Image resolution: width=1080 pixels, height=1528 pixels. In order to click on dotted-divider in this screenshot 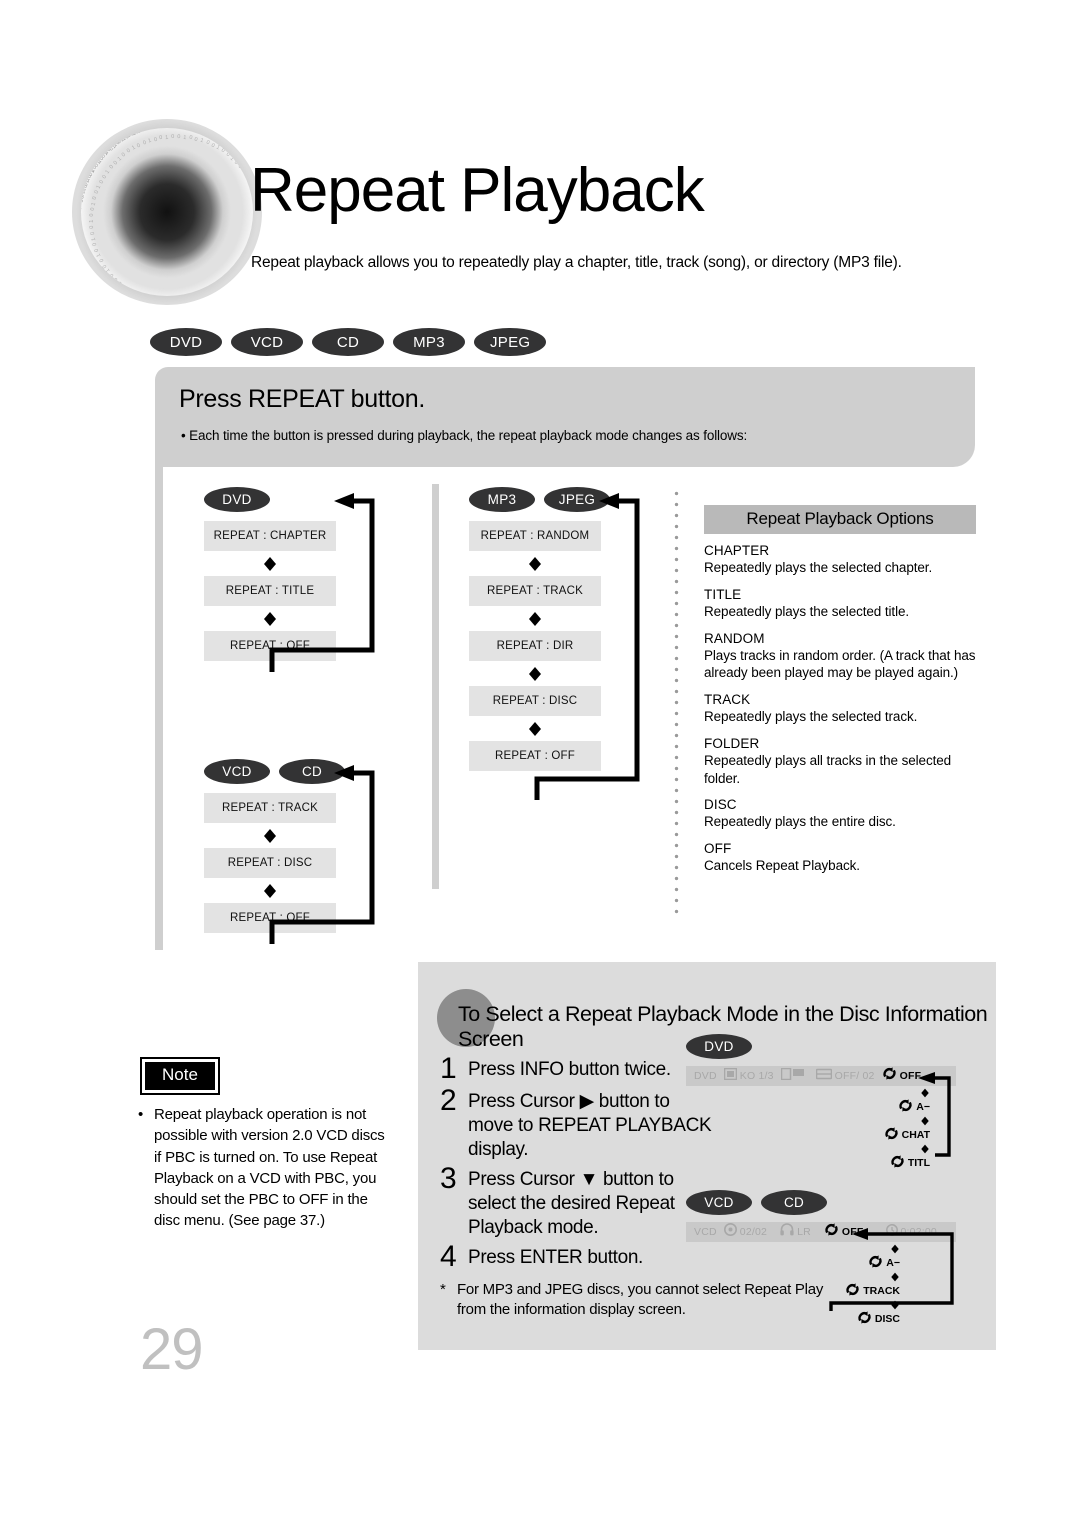, I will do `click(676, 704)`.